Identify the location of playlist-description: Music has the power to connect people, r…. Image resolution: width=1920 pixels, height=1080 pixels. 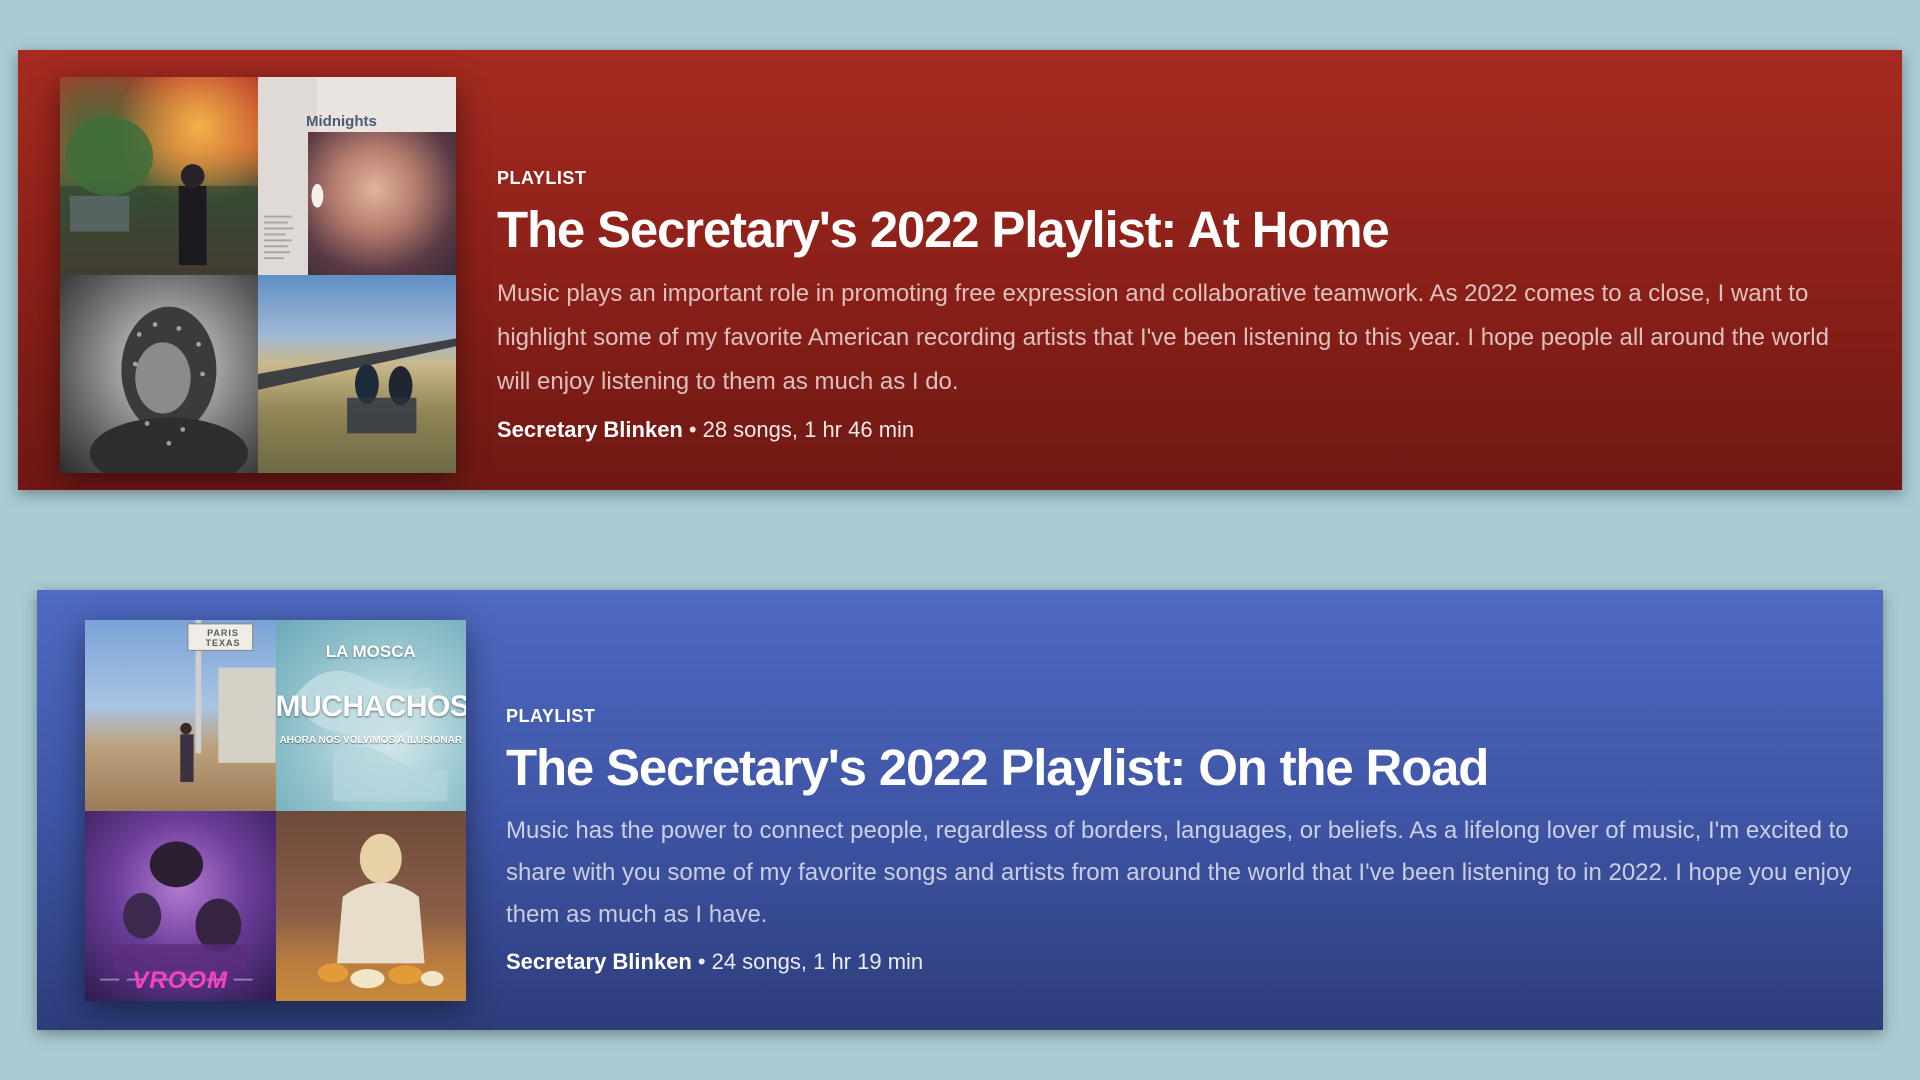
(1179, 873).